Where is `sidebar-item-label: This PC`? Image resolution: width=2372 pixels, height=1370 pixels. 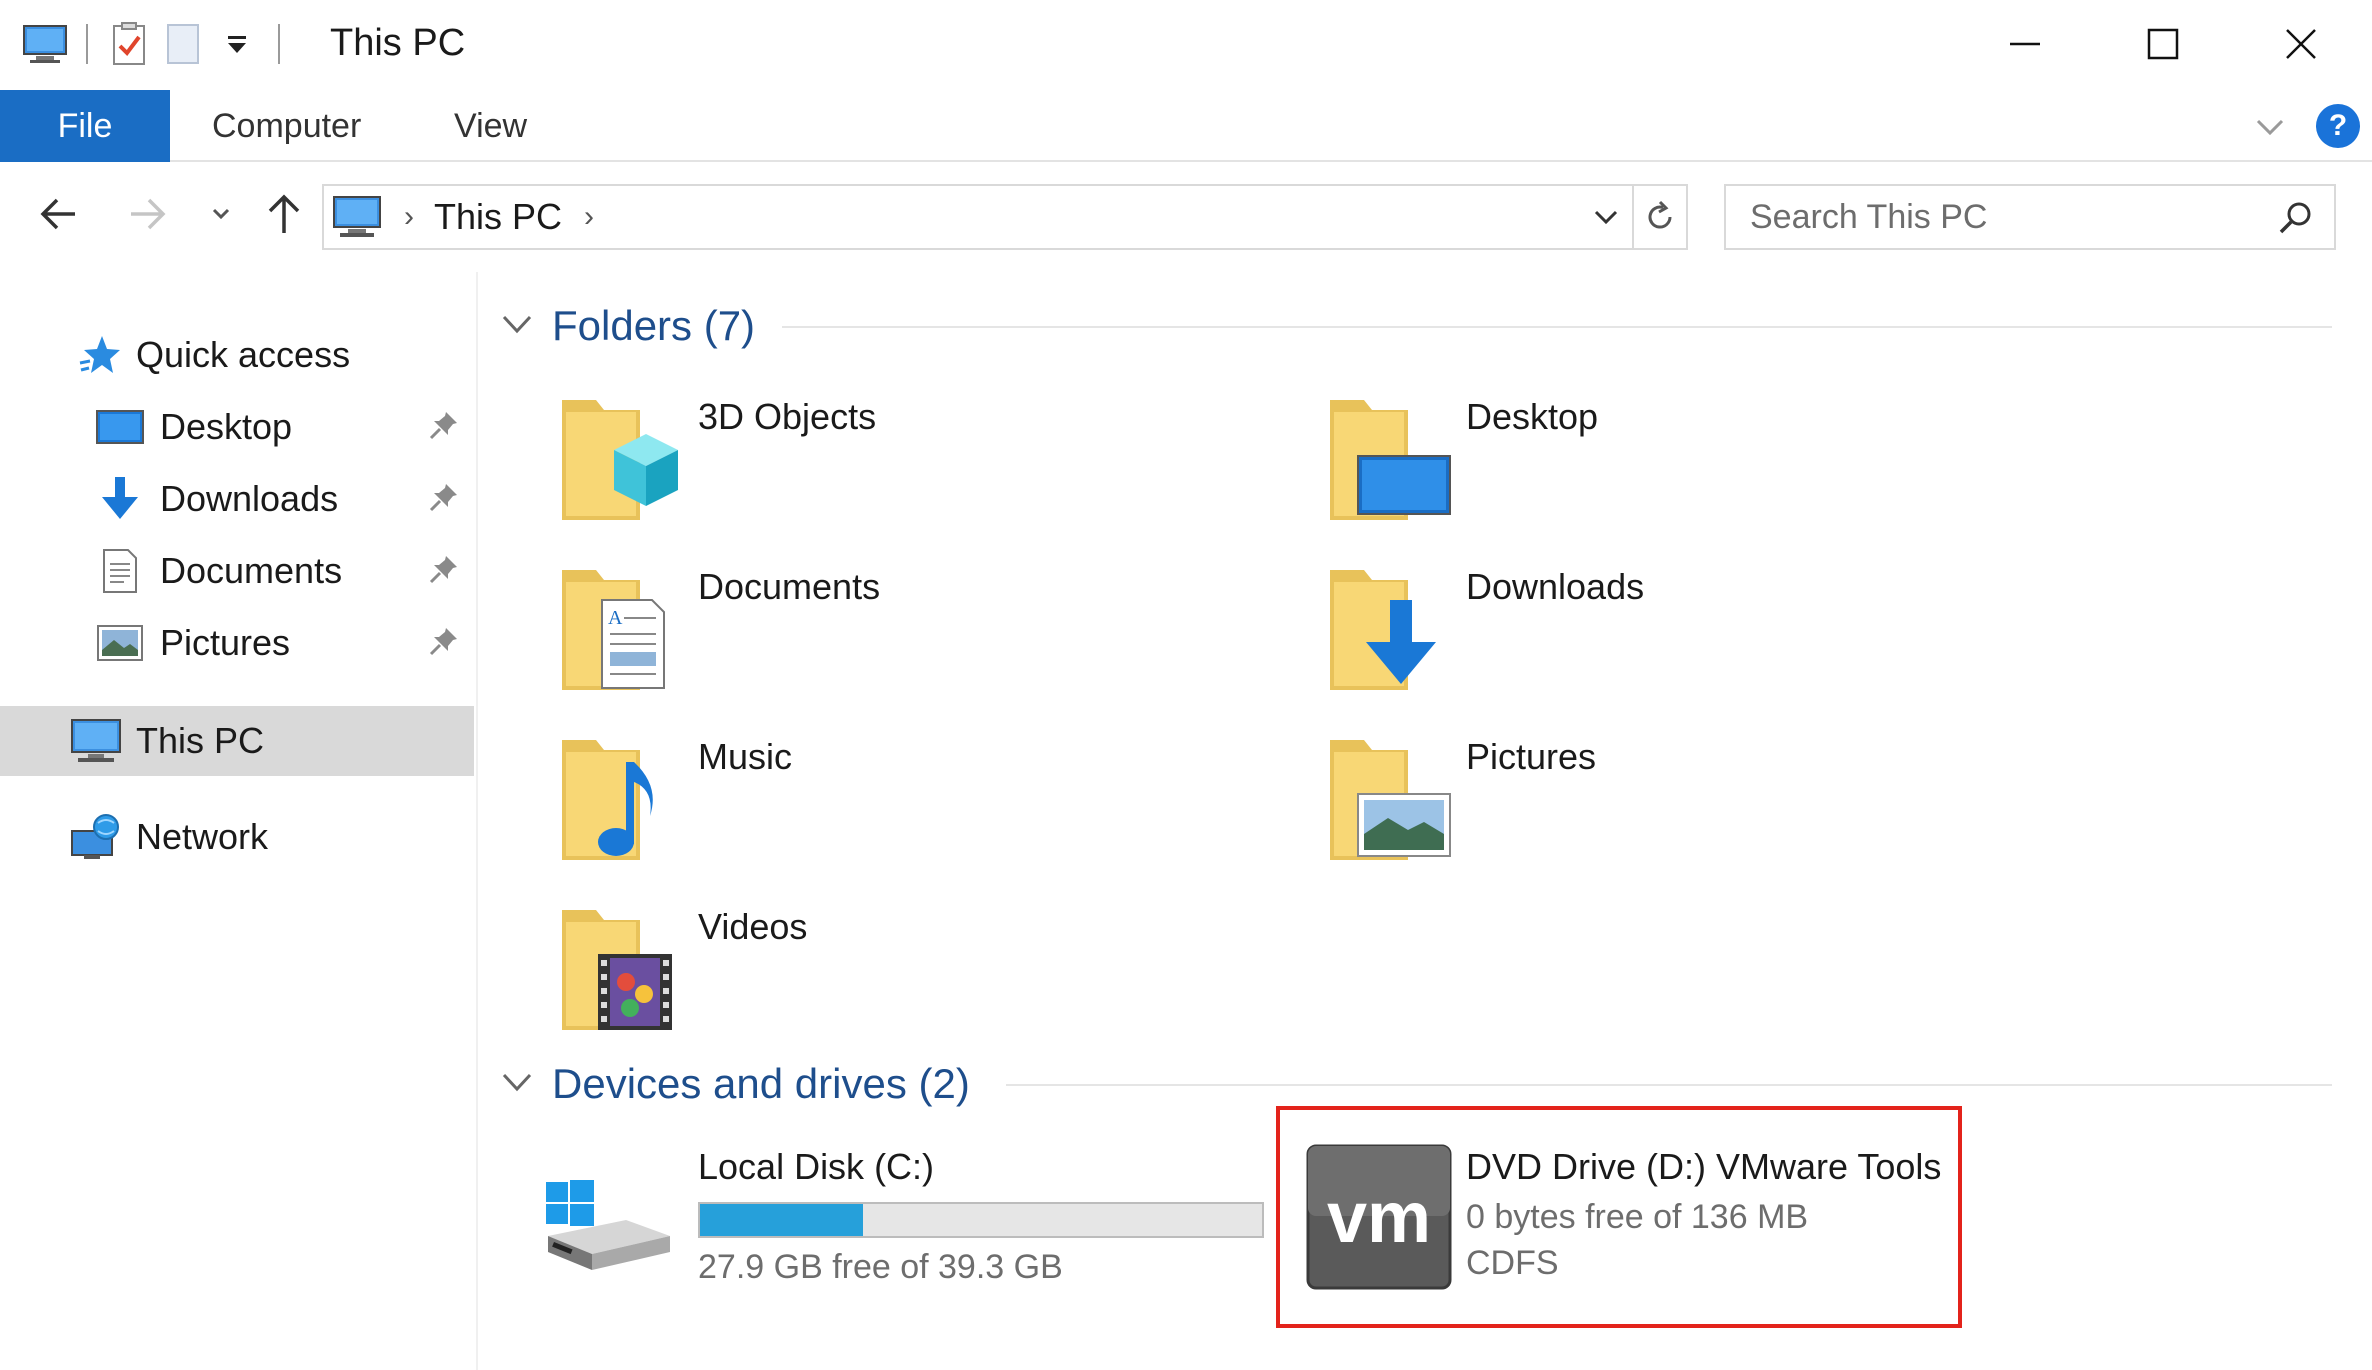
sidebar-item-label: This PC is located at coordinates (200, 740).